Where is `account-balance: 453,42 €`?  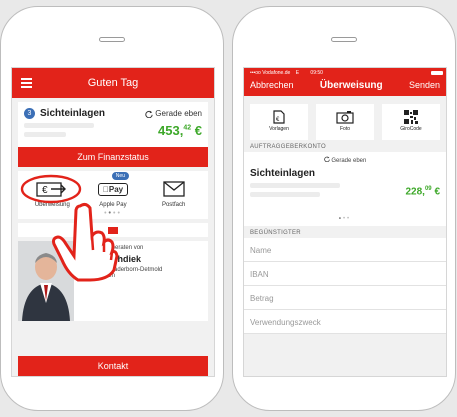
account-balance: 453,42 € is located at coordinates (180, 130).